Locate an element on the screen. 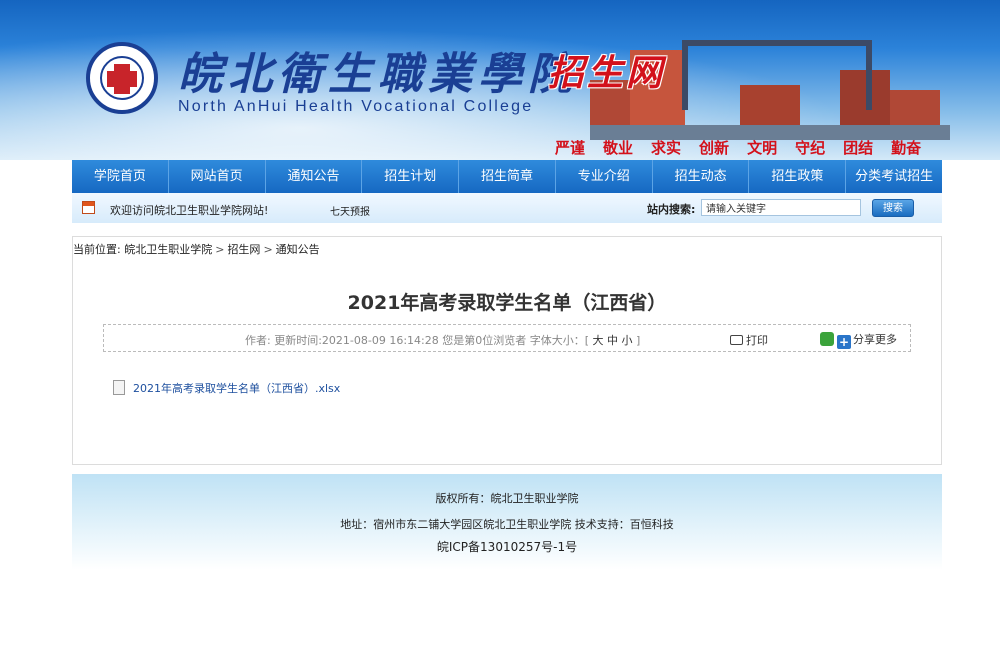 The image size is (1000, 652). print-button: 打印 is located at coordinates (749, 340).